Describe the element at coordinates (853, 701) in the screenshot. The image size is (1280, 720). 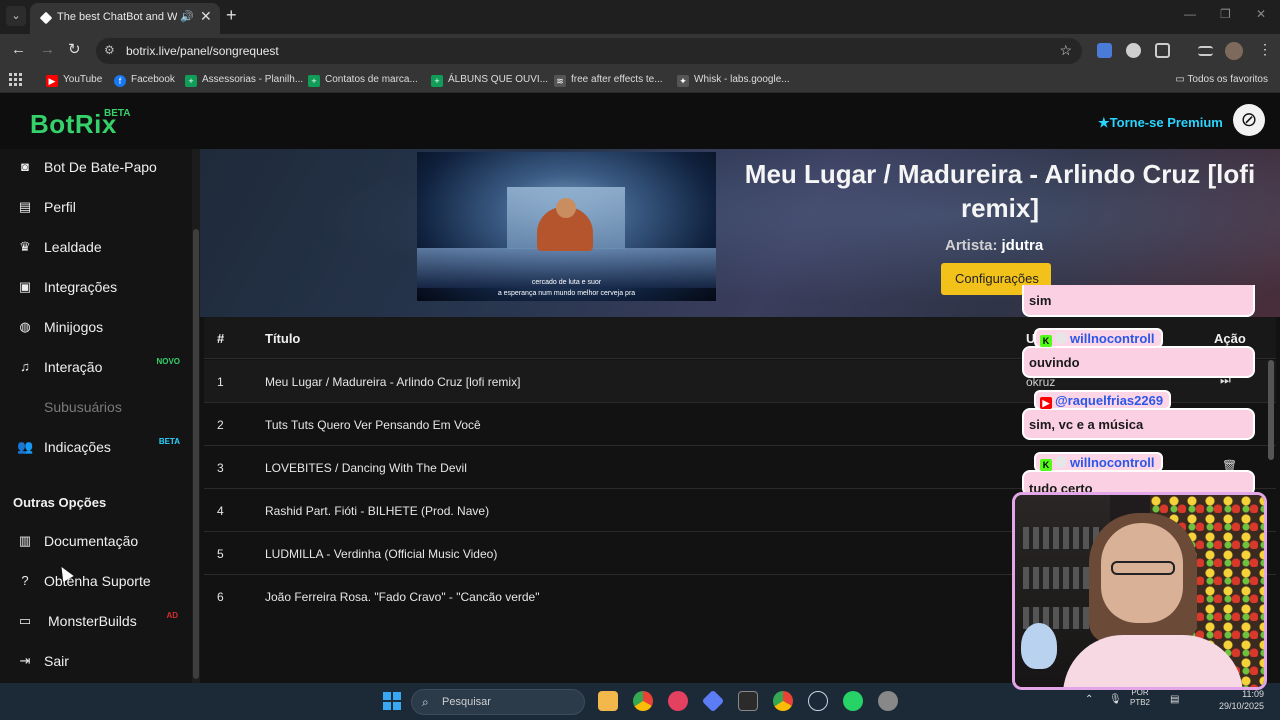
I see `whatsapp-icon` at that location.